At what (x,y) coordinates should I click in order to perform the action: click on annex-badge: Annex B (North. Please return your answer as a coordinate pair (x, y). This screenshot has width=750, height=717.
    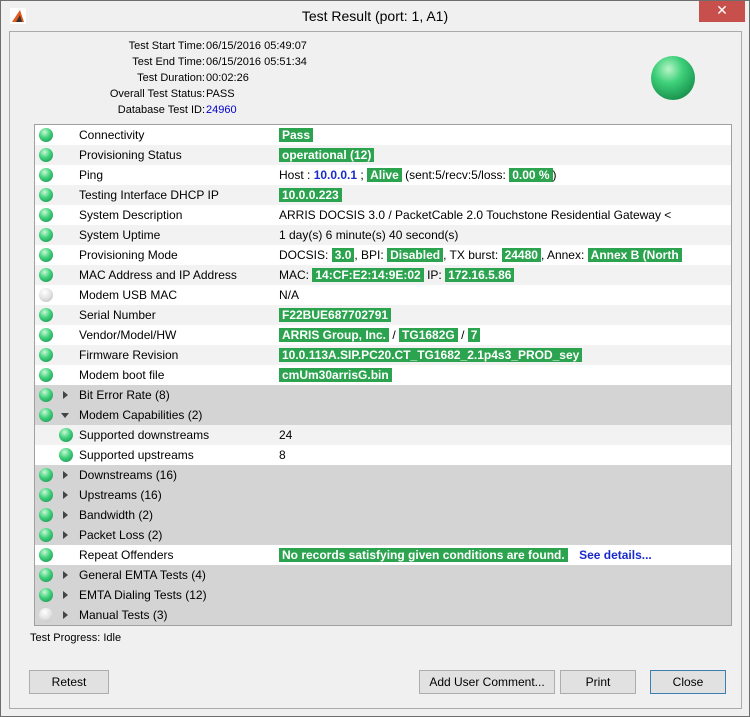
    Looking at the image, I should click on (634, 255).